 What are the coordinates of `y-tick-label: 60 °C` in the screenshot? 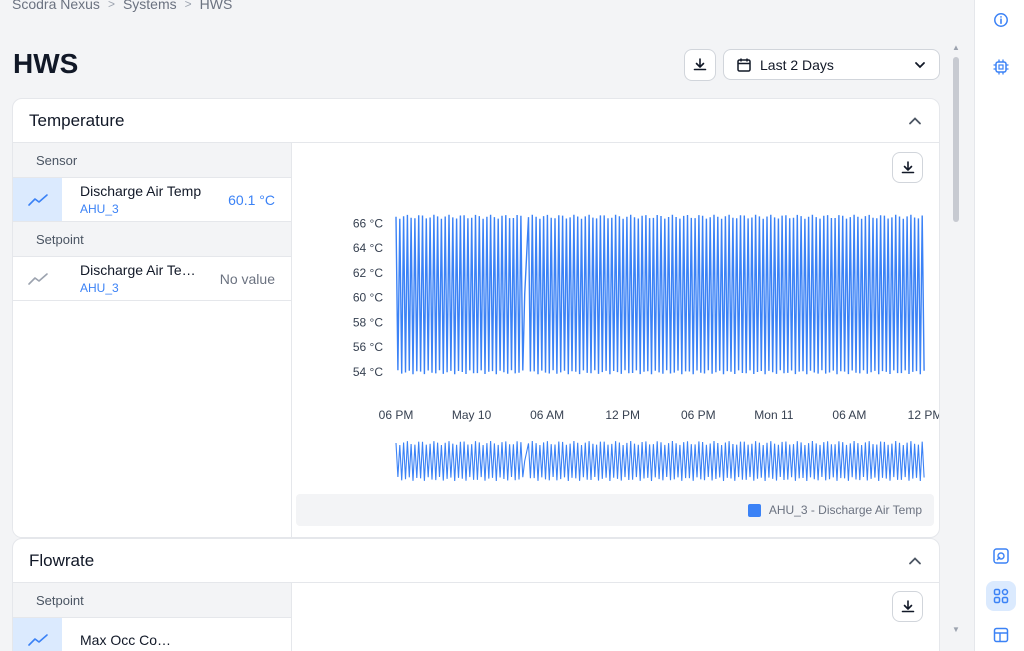 It's located at (368, 298).